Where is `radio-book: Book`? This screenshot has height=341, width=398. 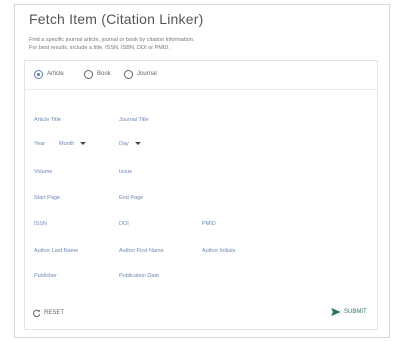
radio-book: Book is located at coordinates (97, 74).